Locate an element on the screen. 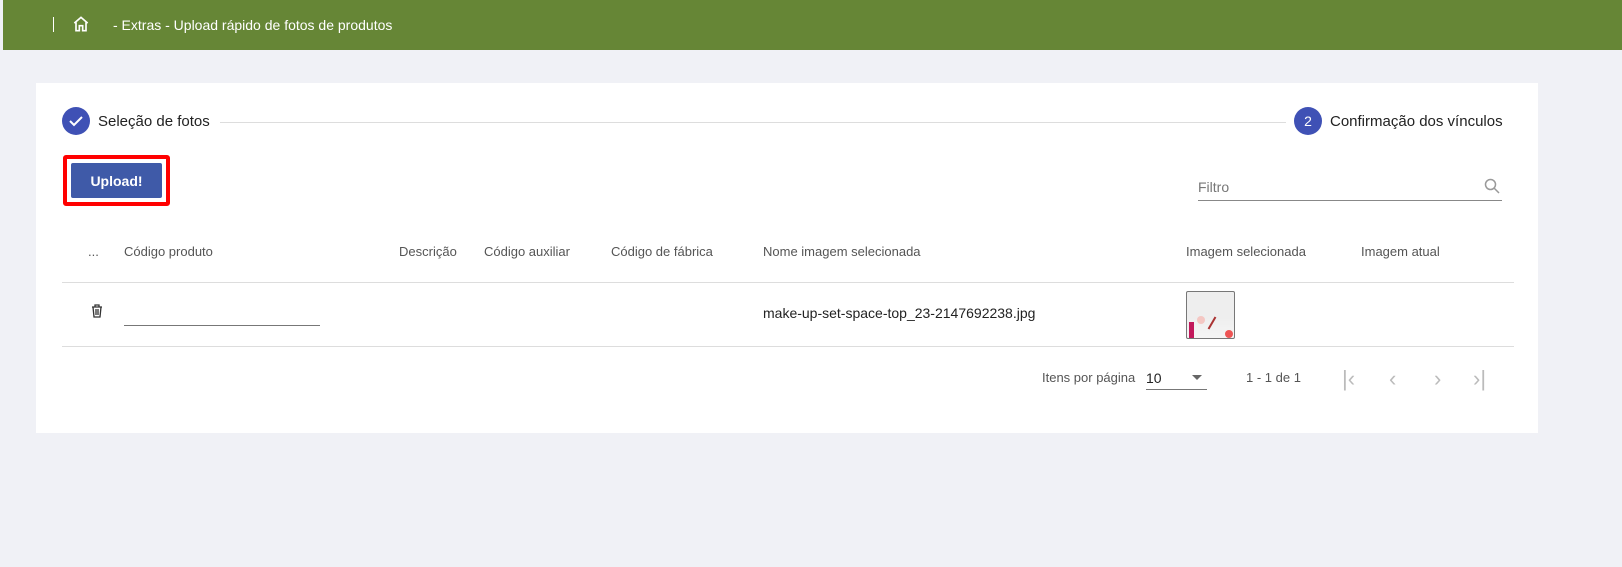 The image size is (1622, 567). next-page-icon: › is located at coordinates (1437, 379).